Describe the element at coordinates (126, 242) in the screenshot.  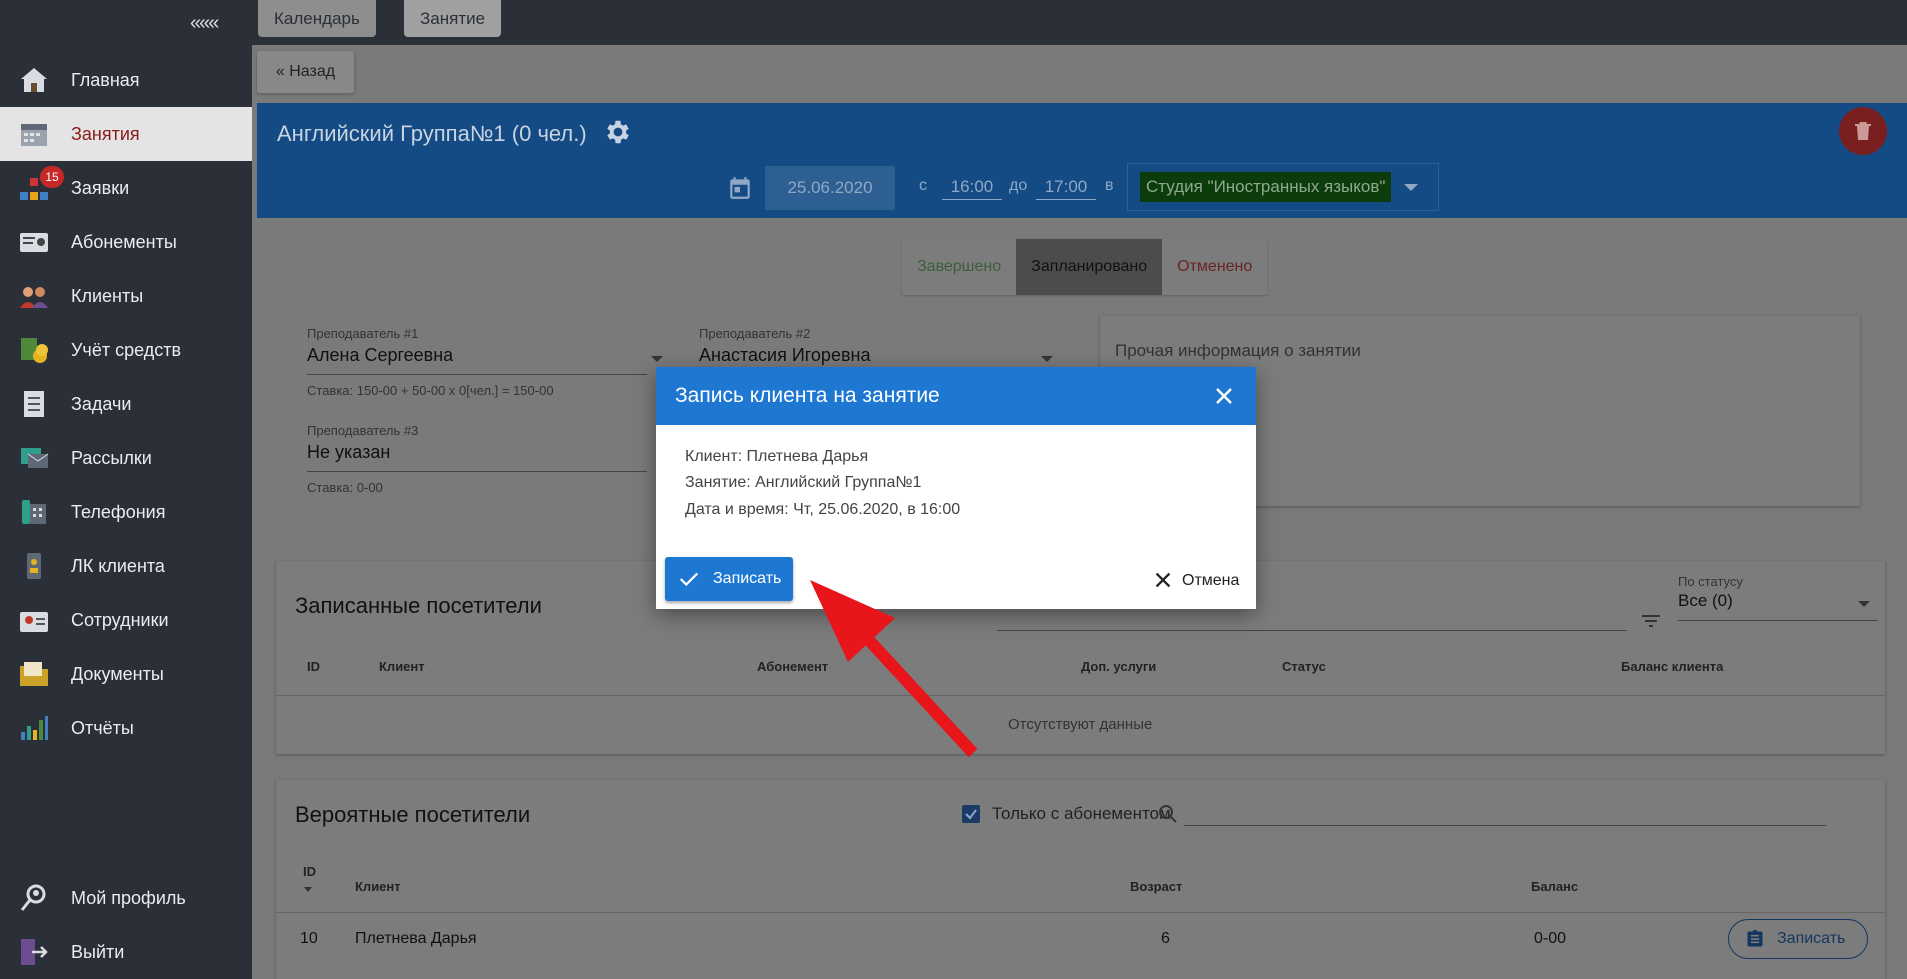
I see `sidebar-item-subscriptions: Абонементы` at that location.